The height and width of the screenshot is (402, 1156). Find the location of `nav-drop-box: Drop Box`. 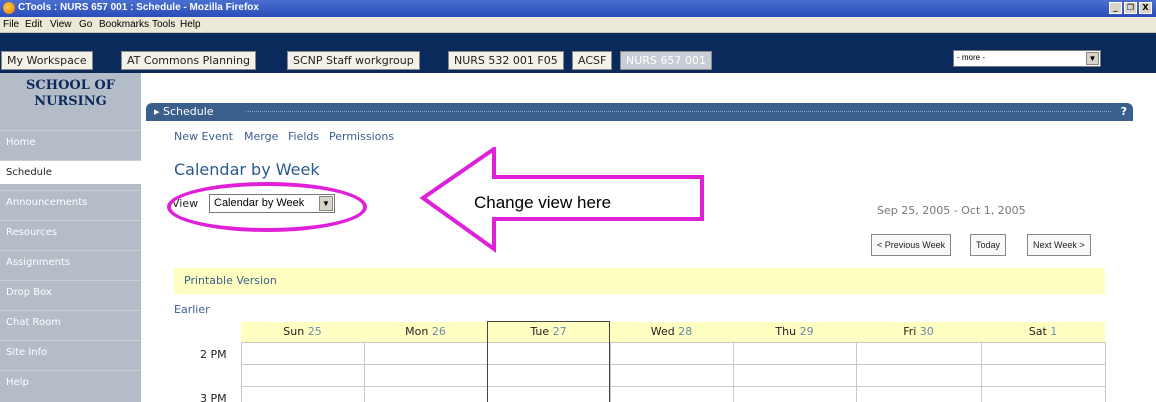

nav-drop-box: Drop Box is located at coordinates (70, 292).